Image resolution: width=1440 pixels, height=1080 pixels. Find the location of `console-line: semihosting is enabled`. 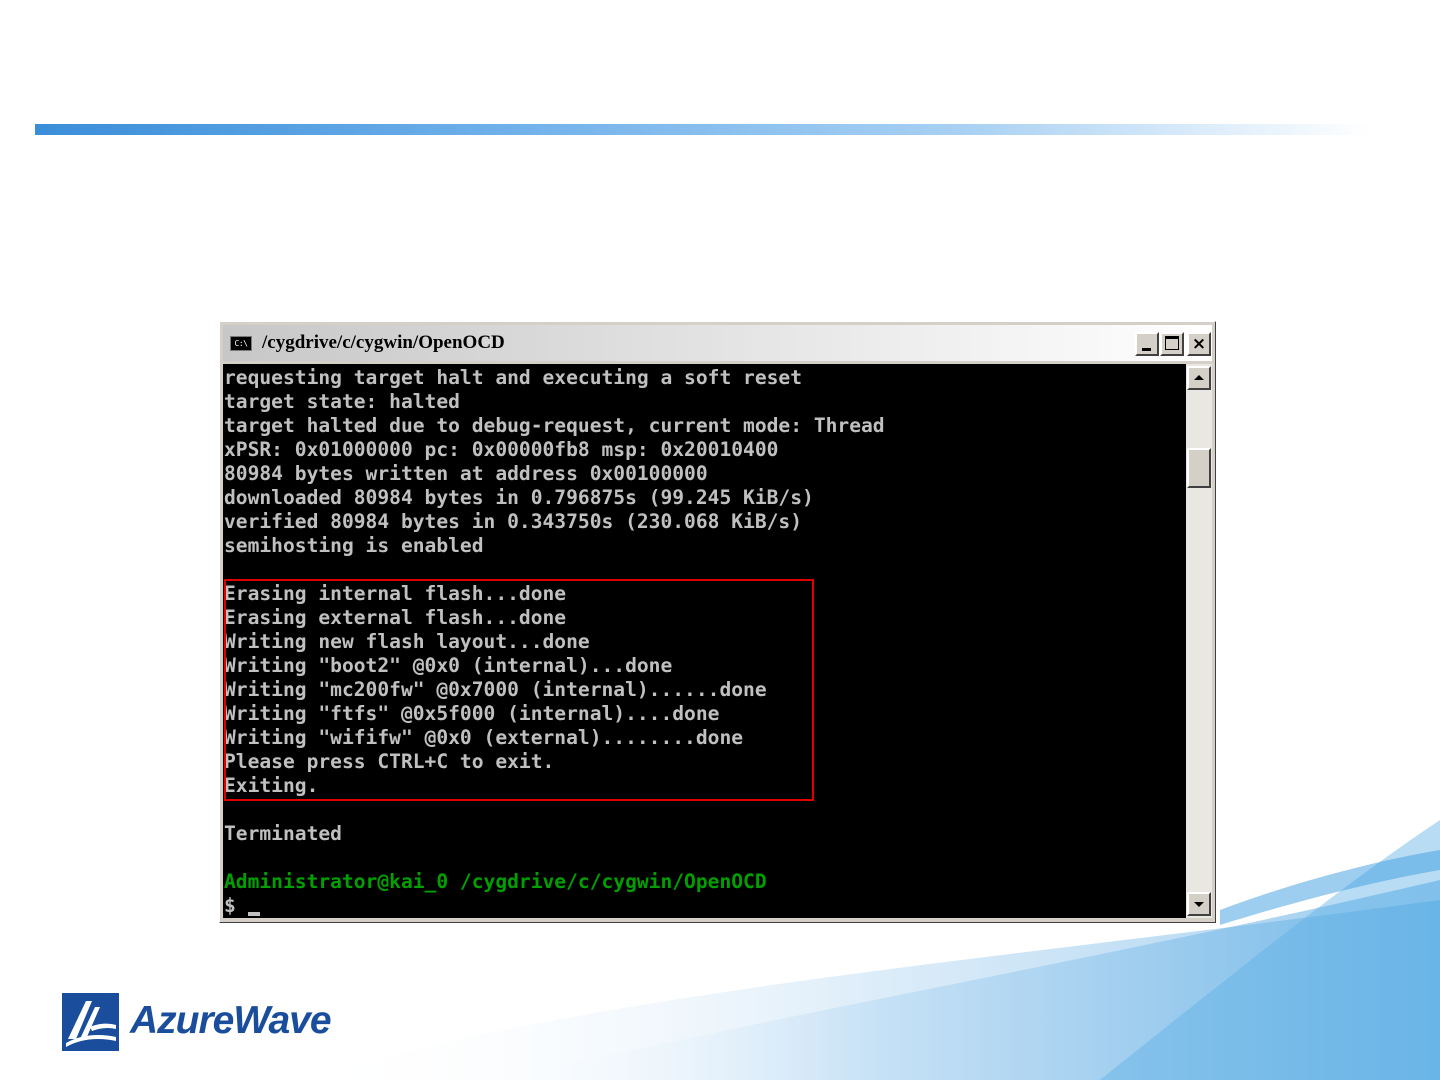

console-line: semihosting is enabled is located at coordinates (354, 545).